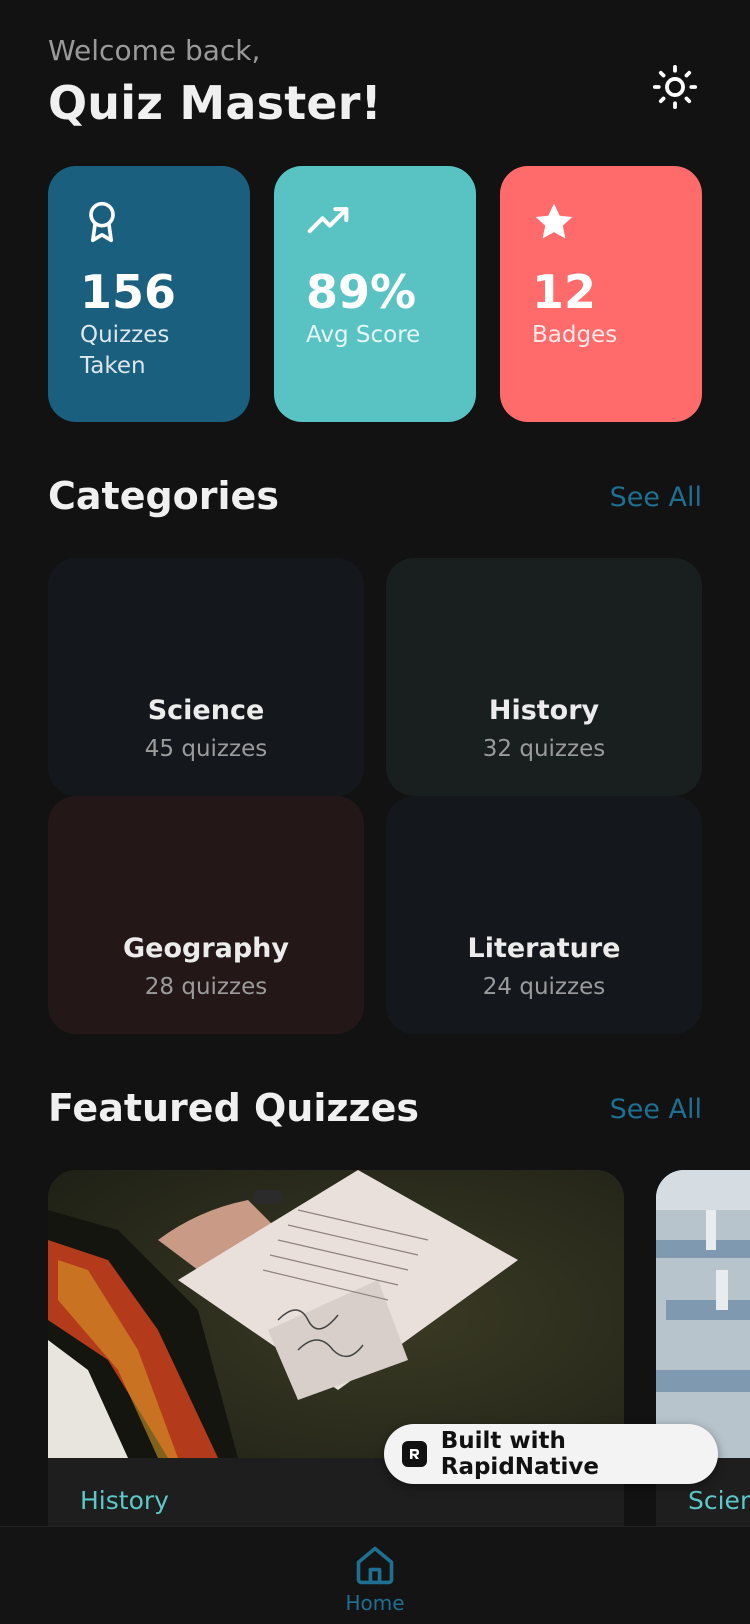  What do you see at coordinates (564, 292) in the screenshot?
I see `stat-value: 12` at bounding box center [564, 292].